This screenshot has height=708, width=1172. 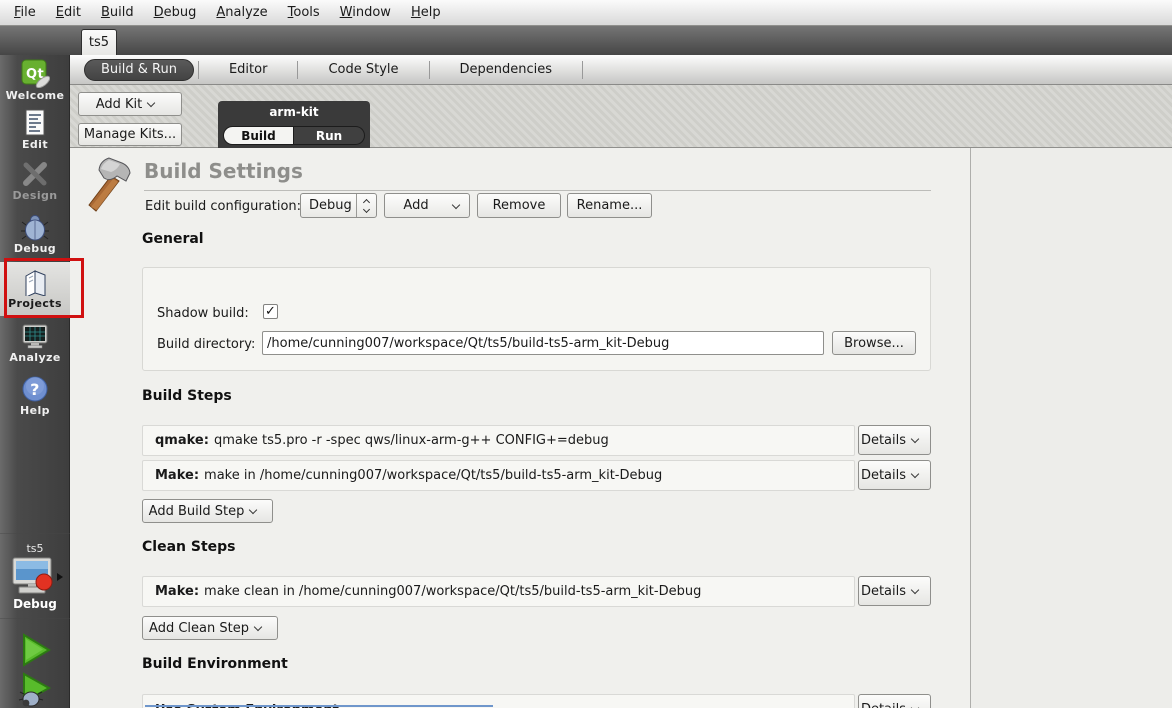 I want to click on run-debug-button, so click(x=35, y=690).